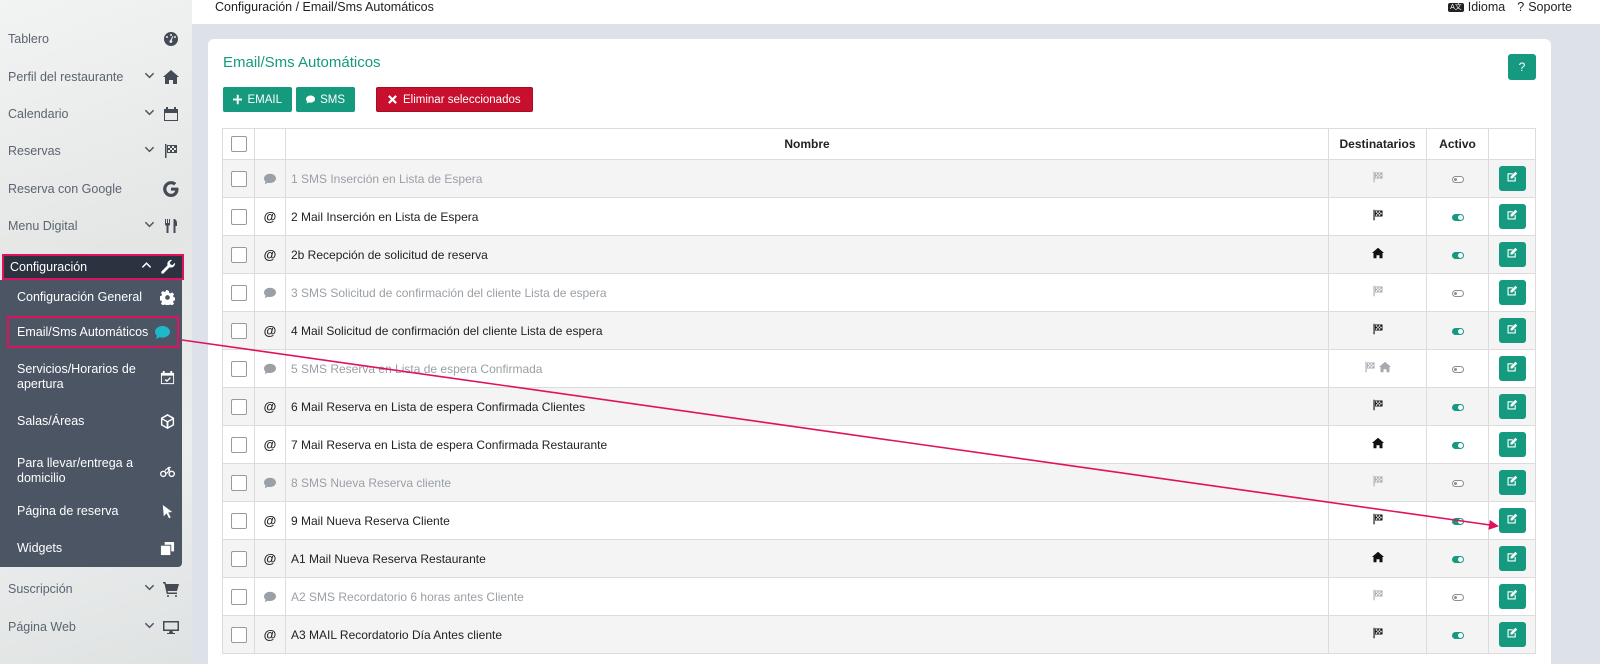  Describe the element at coordinates (28, 39) in the screenshot. I see `sidebar-item-label: Tablero` at that location.